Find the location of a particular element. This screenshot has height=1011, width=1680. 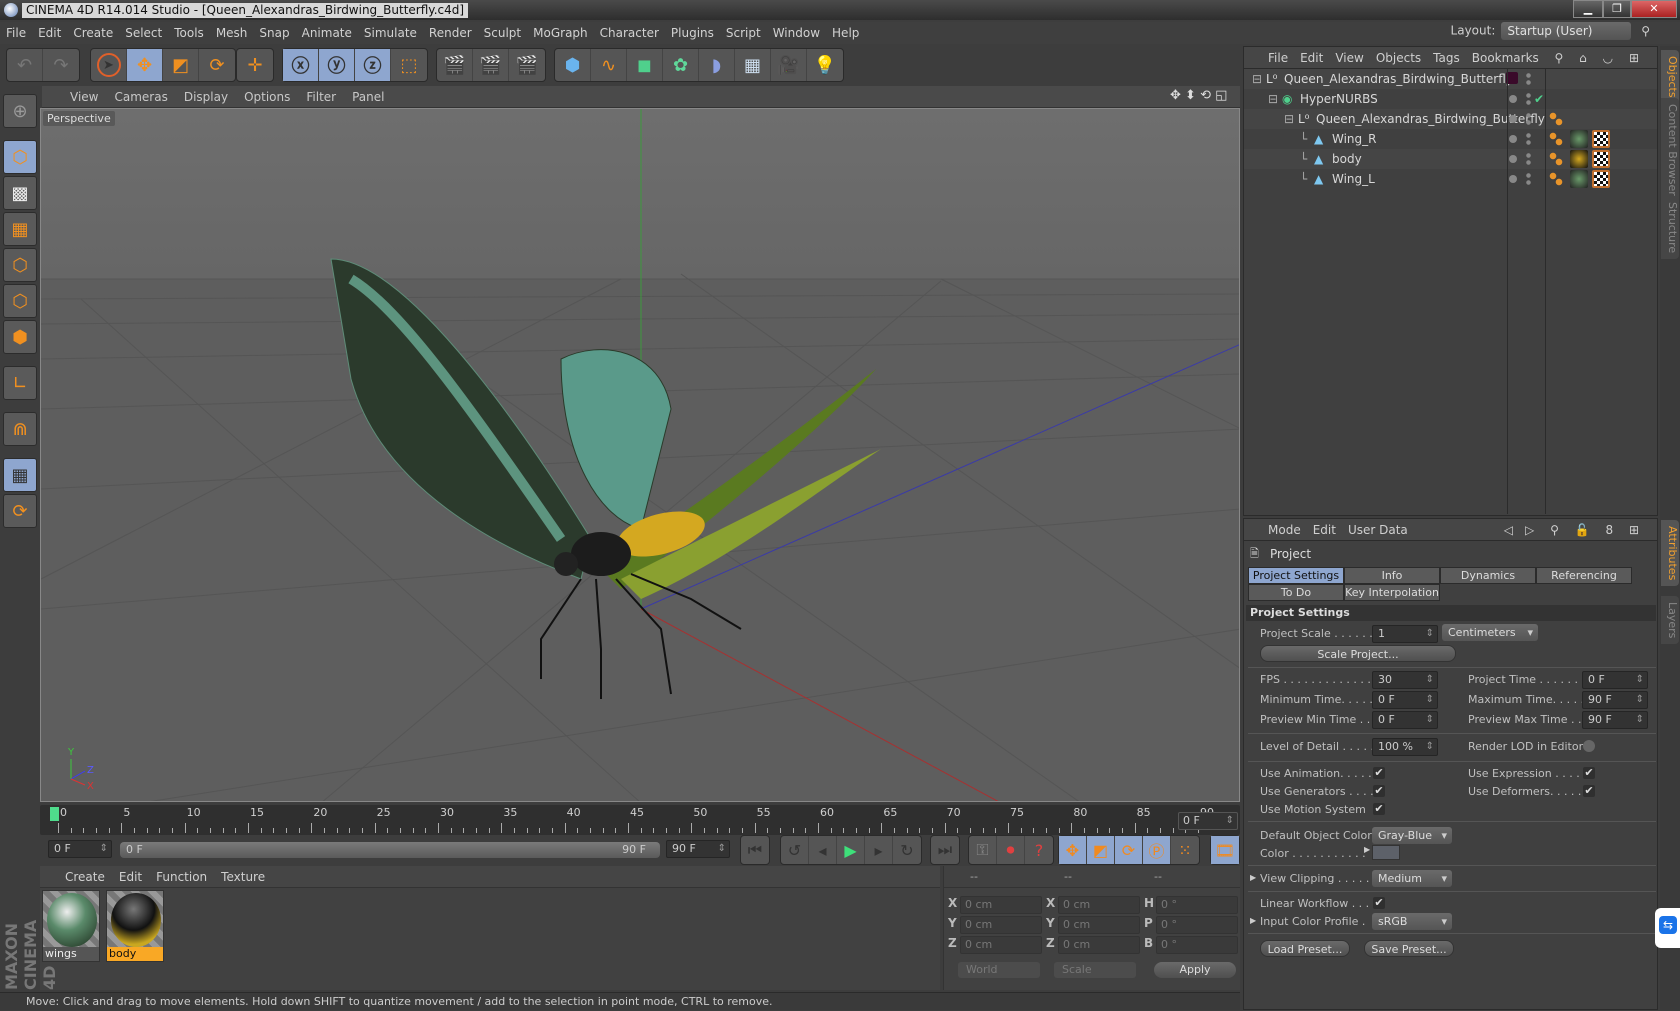

viewport-menu-view: View is located at coordinates (84, 97).